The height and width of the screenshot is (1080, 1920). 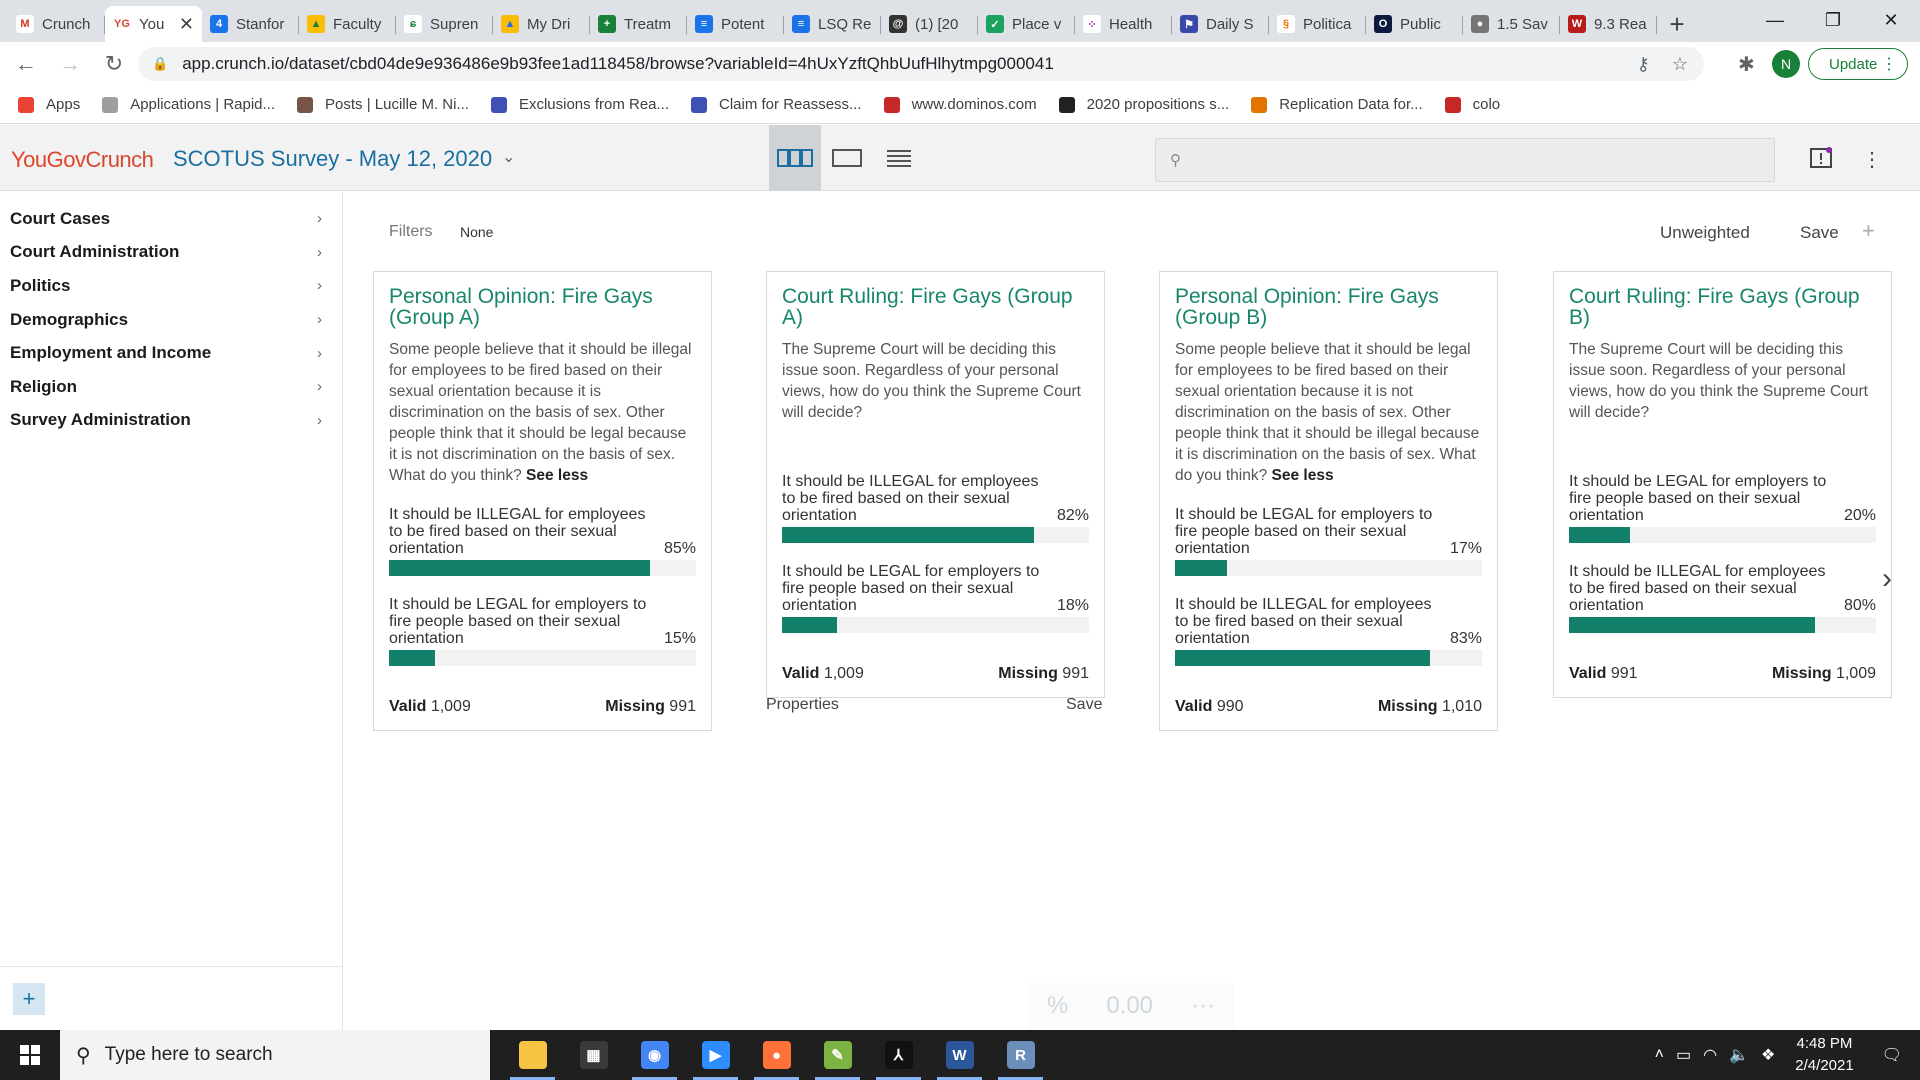 What do you see at coordinates (40, 285) in the screenshot?
I see `sidebar-folder-label: Politics` at bounding box center [40, 285].